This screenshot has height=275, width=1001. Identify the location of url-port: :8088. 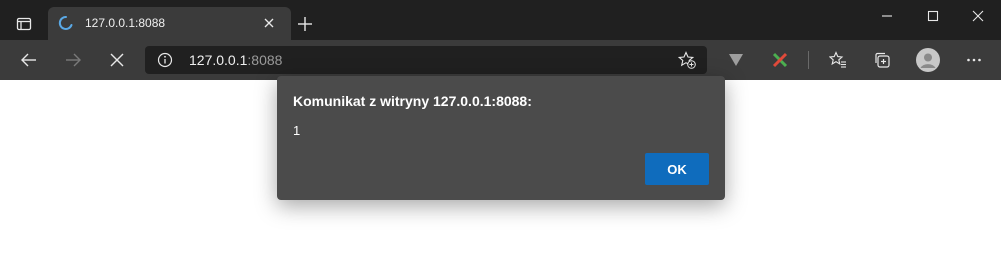
(265, 60).